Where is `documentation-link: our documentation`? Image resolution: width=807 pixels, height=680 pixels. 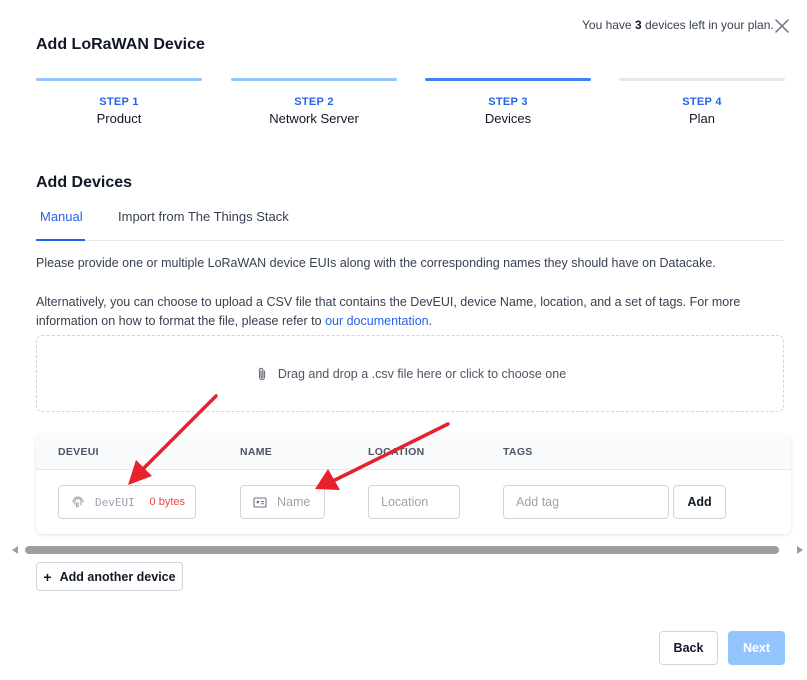
documentation-link: our documentation is located at coordinates (377, 321).